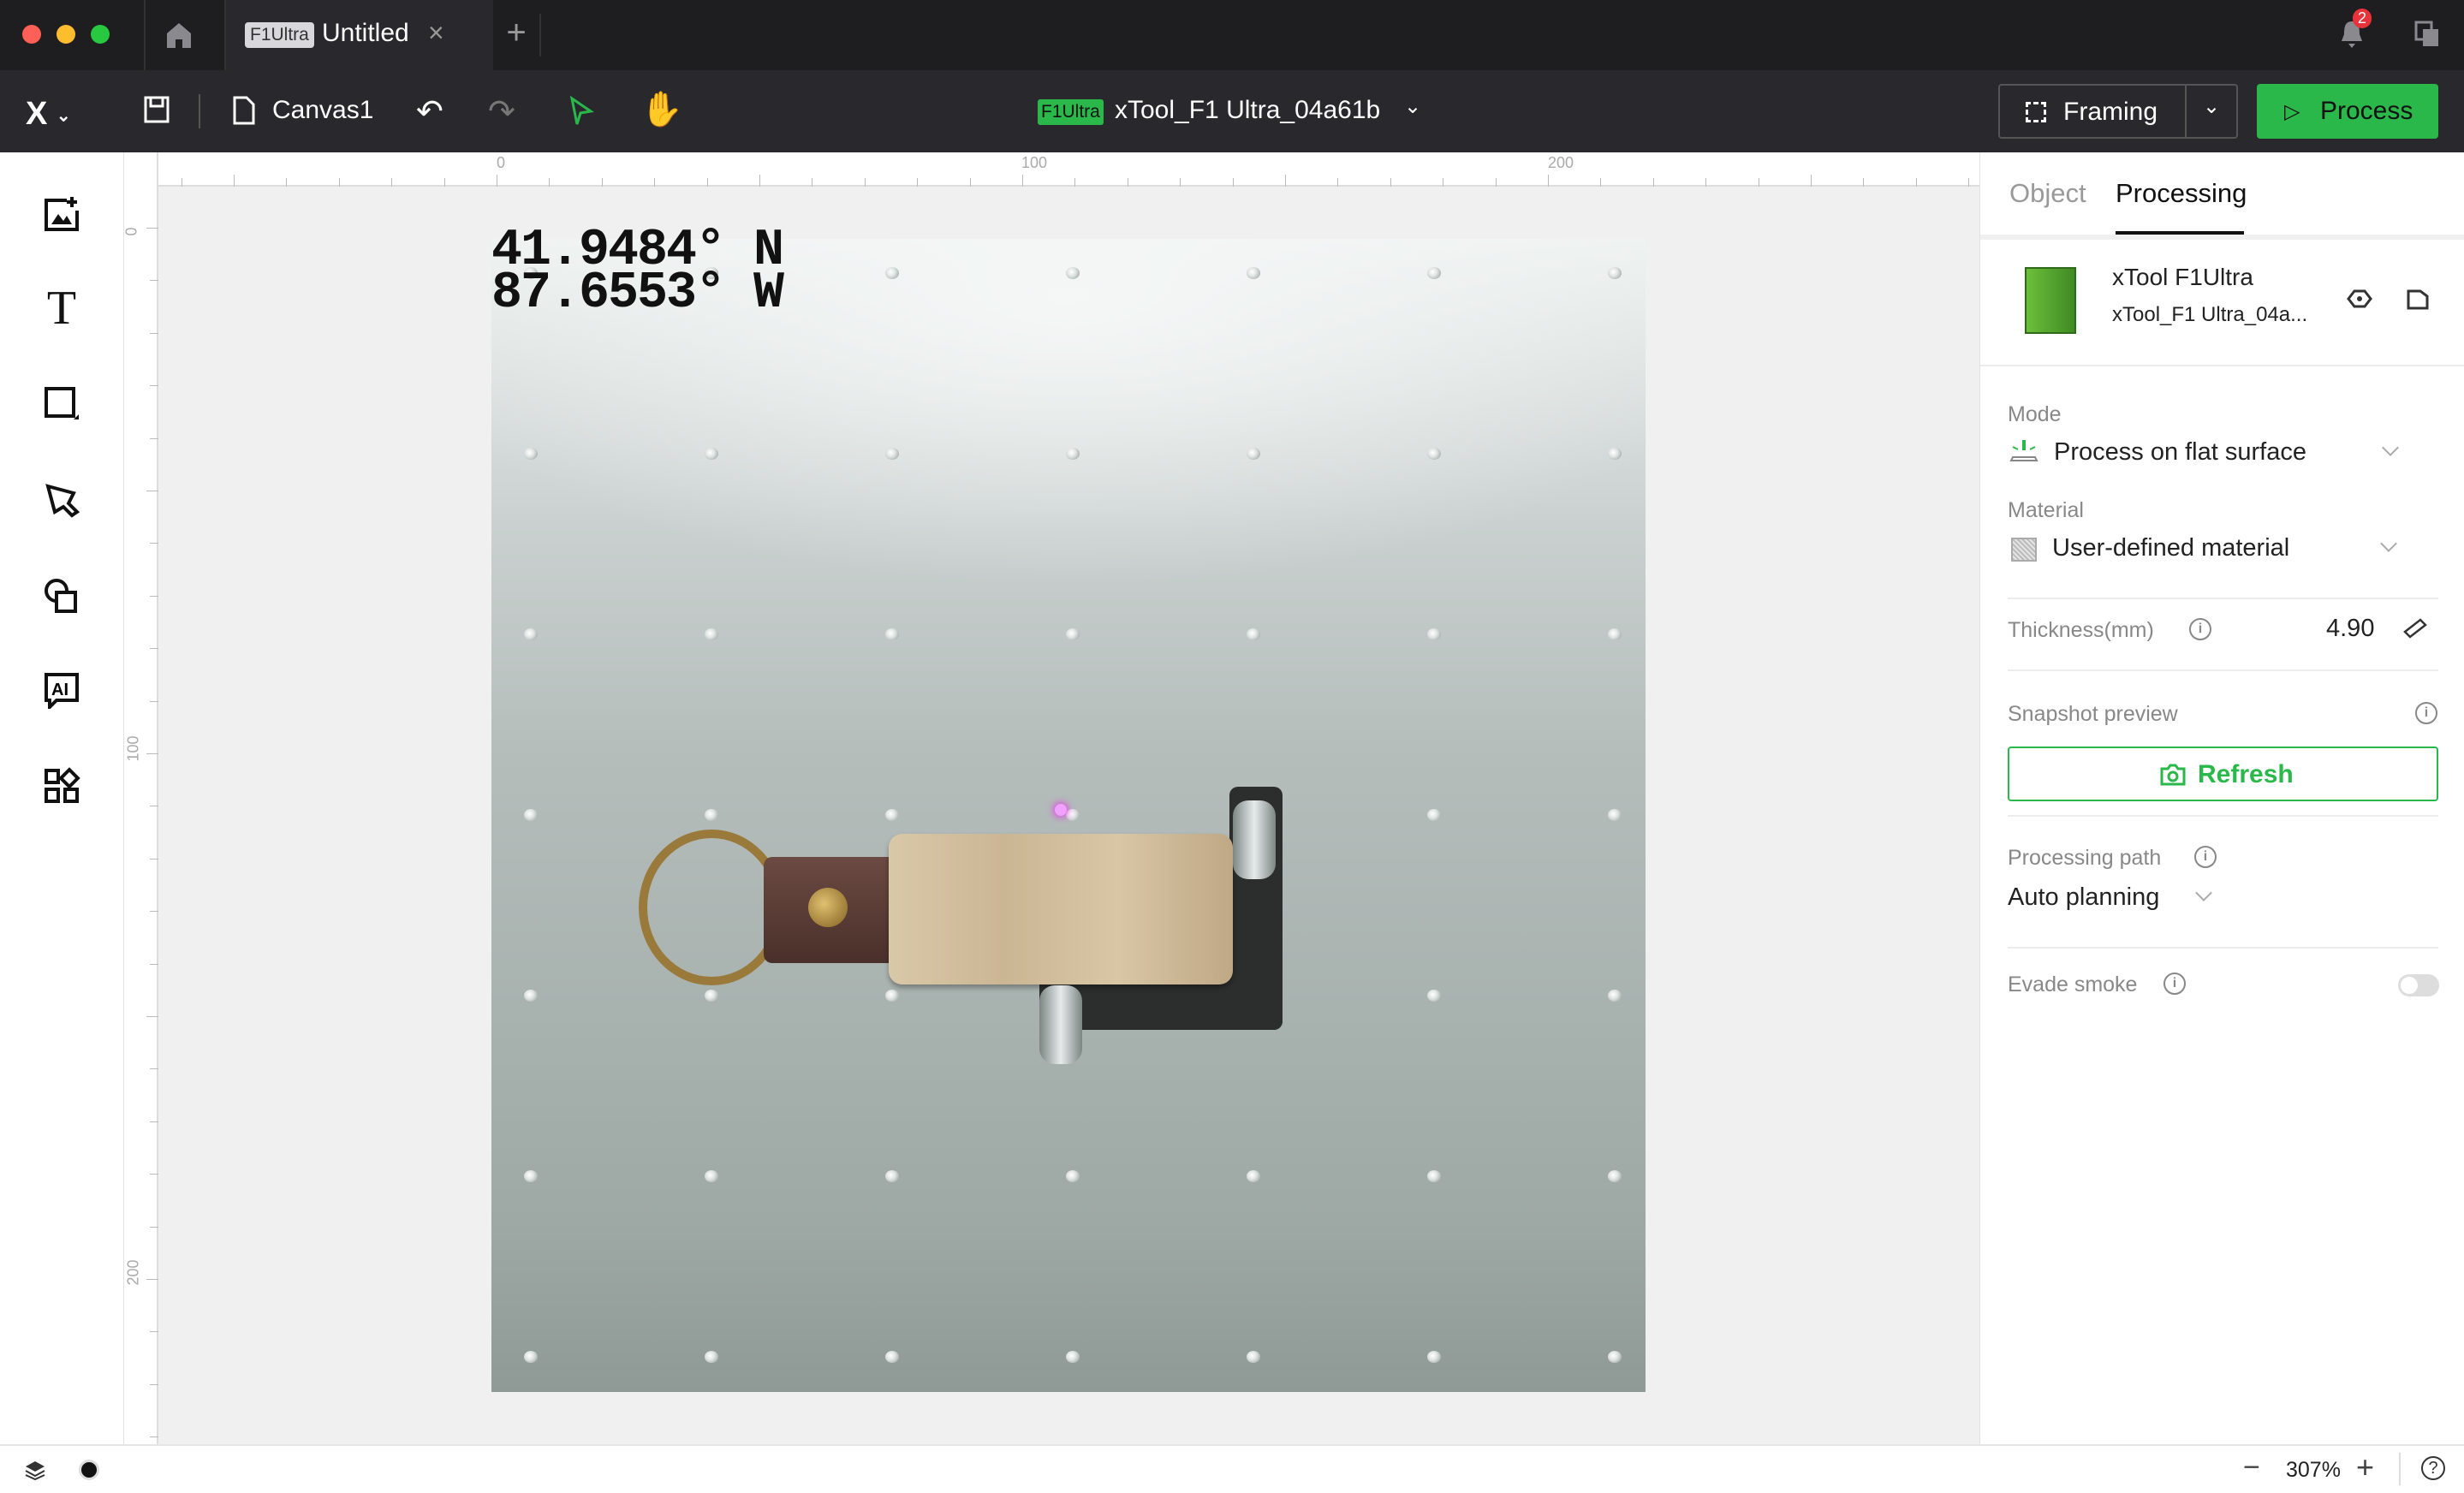 The width and height of the screenshot is (2464, 1493). What do you see at coordinates (2023, 450) in the screenshot?
I see `flat-surface-icon` at bounding box center [2023, 450].